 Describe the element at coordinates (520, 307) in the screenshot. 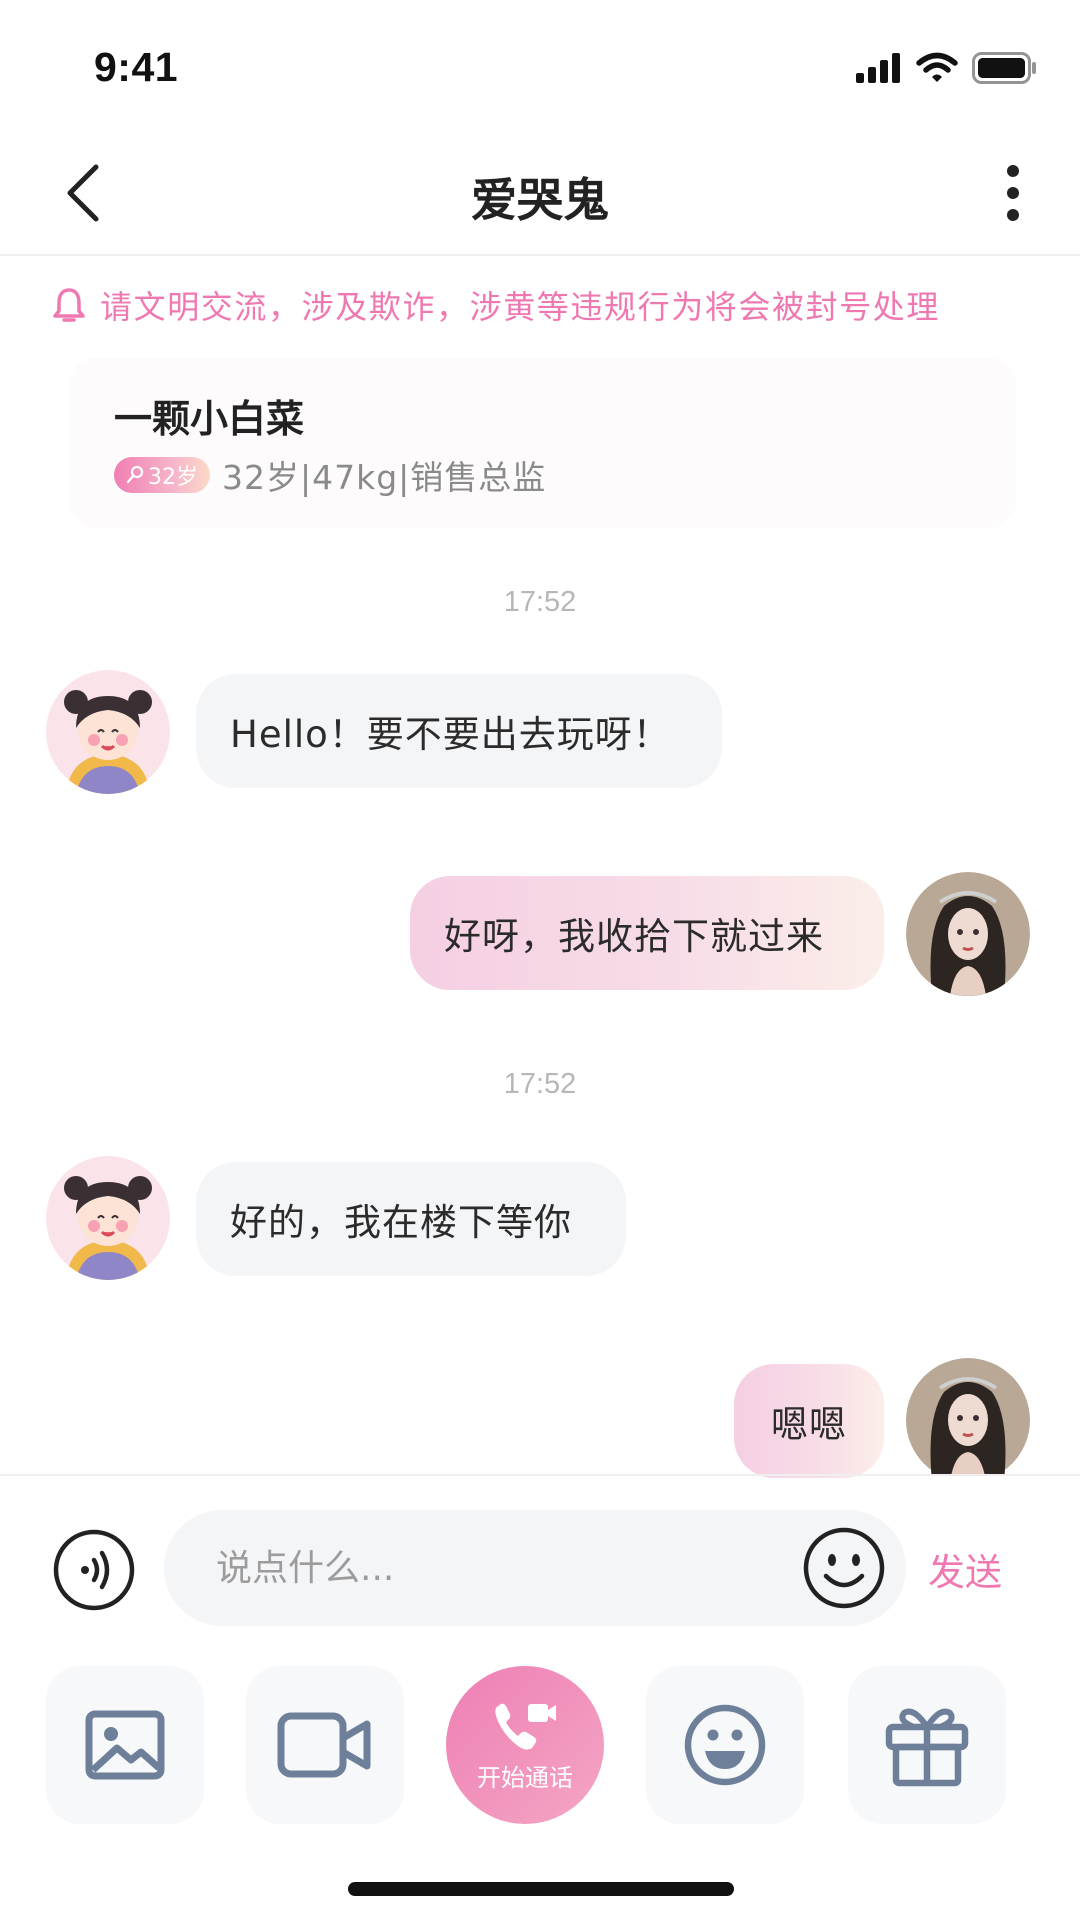

I see `notice-text: 请文明交流，涉及欺诈，涉黄等违规行为将会被封号处理` at that location.